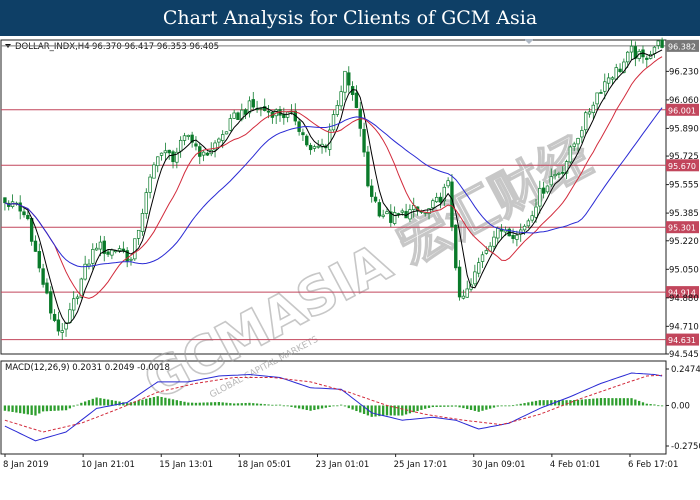  What do you see at coordinates (52, 47) in the screenshot?
I see `symbol-label: DOLLAR_INDX,H4` at bounding box center [52, 47].